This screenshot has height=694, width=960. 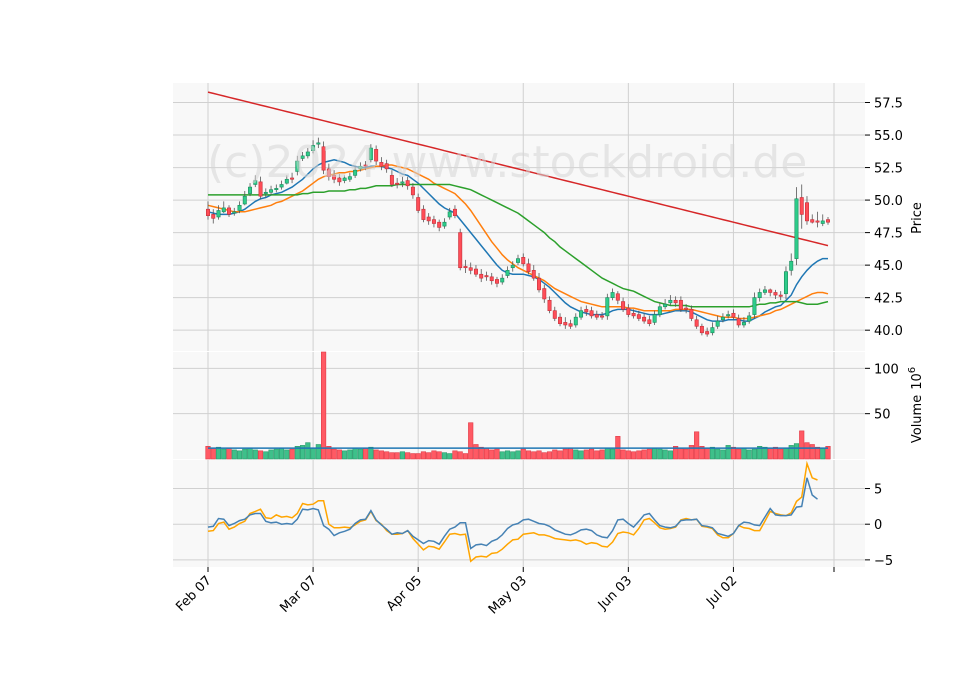 I want to click on volume-axis-title: Volume 106, so click(x=916, y=405).